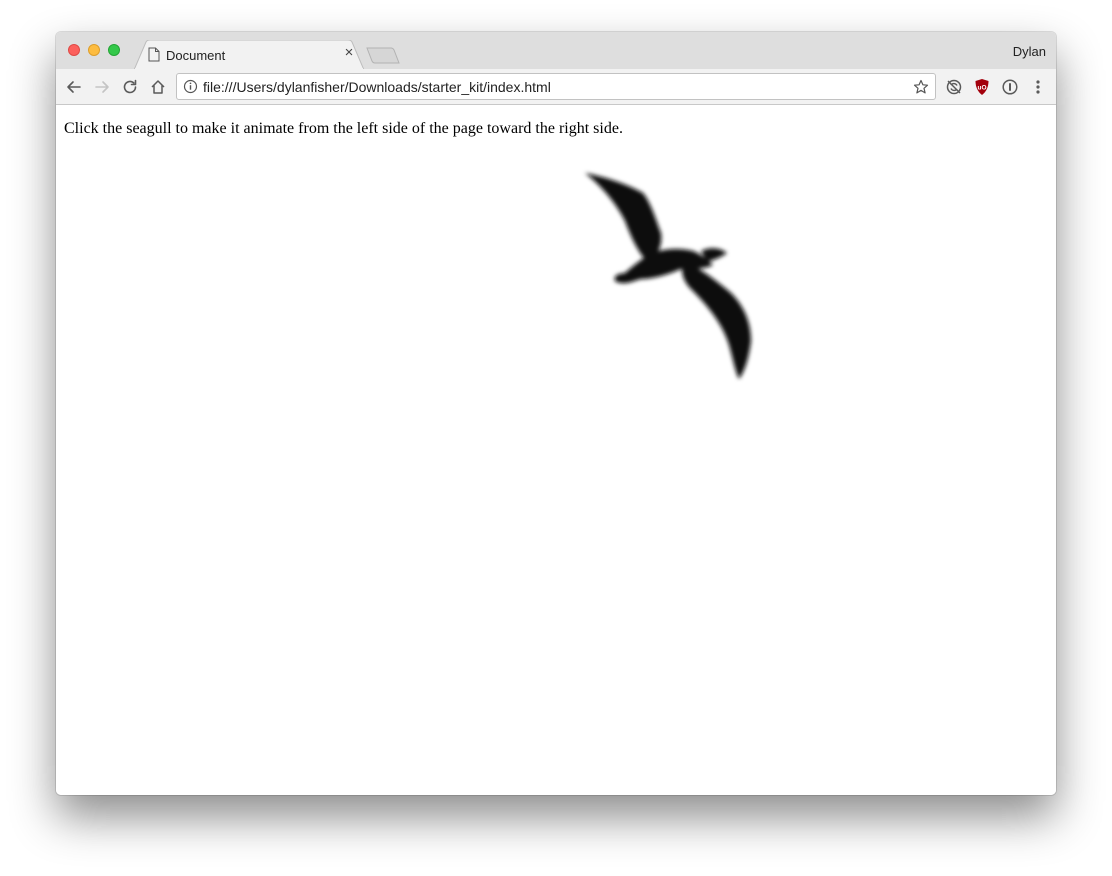 Image resolution: width=1112 pixels, height=876 pixels. What do you see at coordinates (158, 87) in the screenshot?
I see `home-icon` at bounding box center [158, 87].